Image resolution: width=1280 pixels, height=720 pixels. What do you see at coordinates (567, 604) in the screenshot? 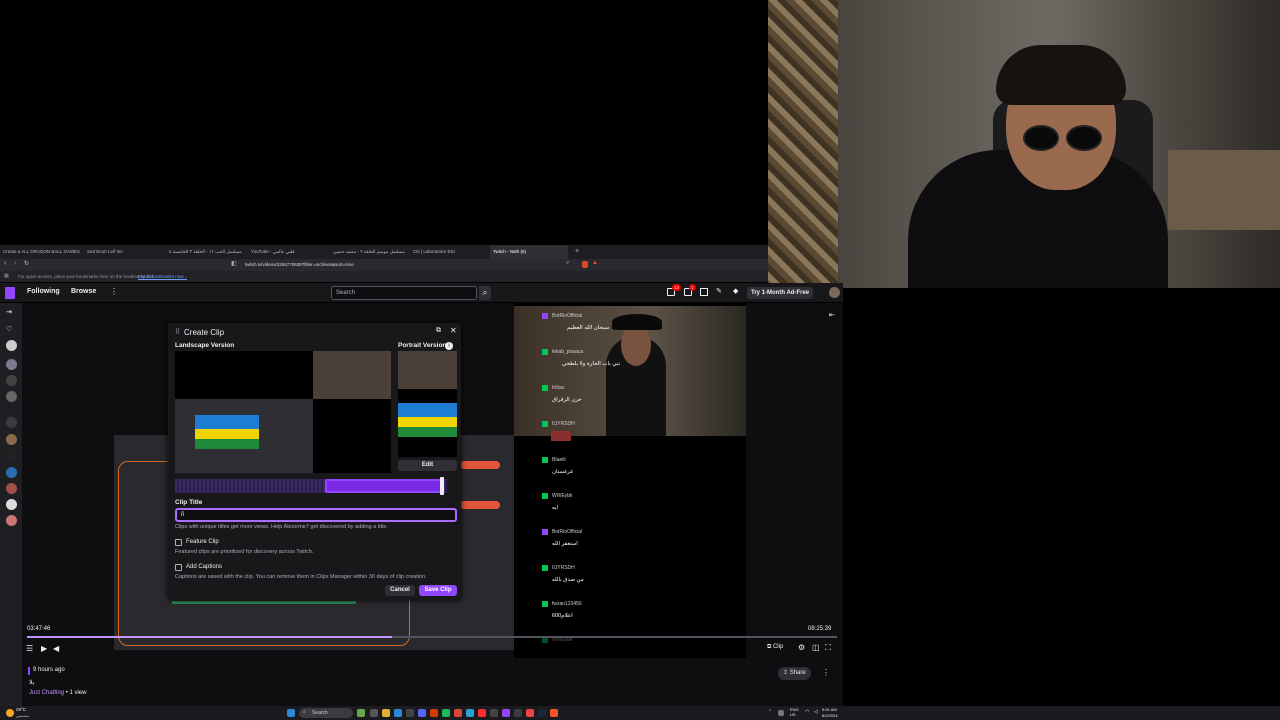
I see `chat-username: fwzan123456` at bounding box center [567, 604].